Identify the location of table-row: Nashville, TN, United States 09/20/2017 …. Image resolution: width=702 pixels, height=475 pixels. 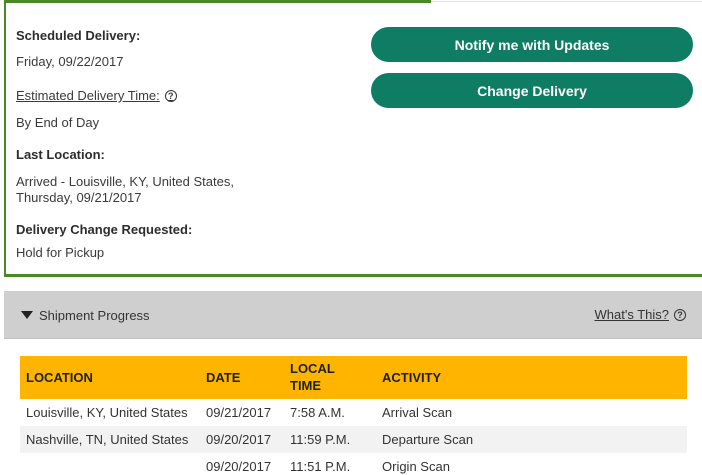
(353, 439).